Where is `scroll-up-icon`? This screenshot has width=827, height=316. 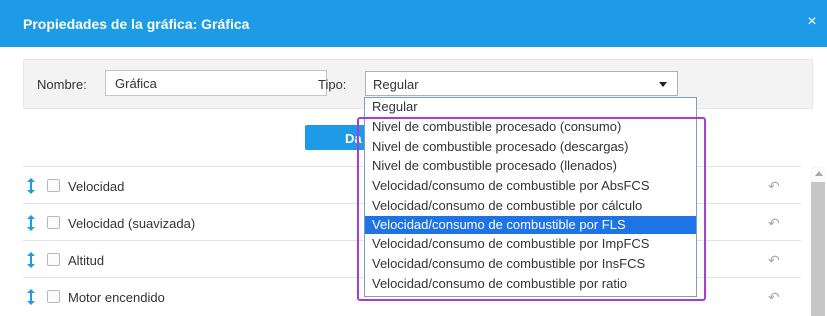 scroll-up-icon is located at coordinates (819, 173).